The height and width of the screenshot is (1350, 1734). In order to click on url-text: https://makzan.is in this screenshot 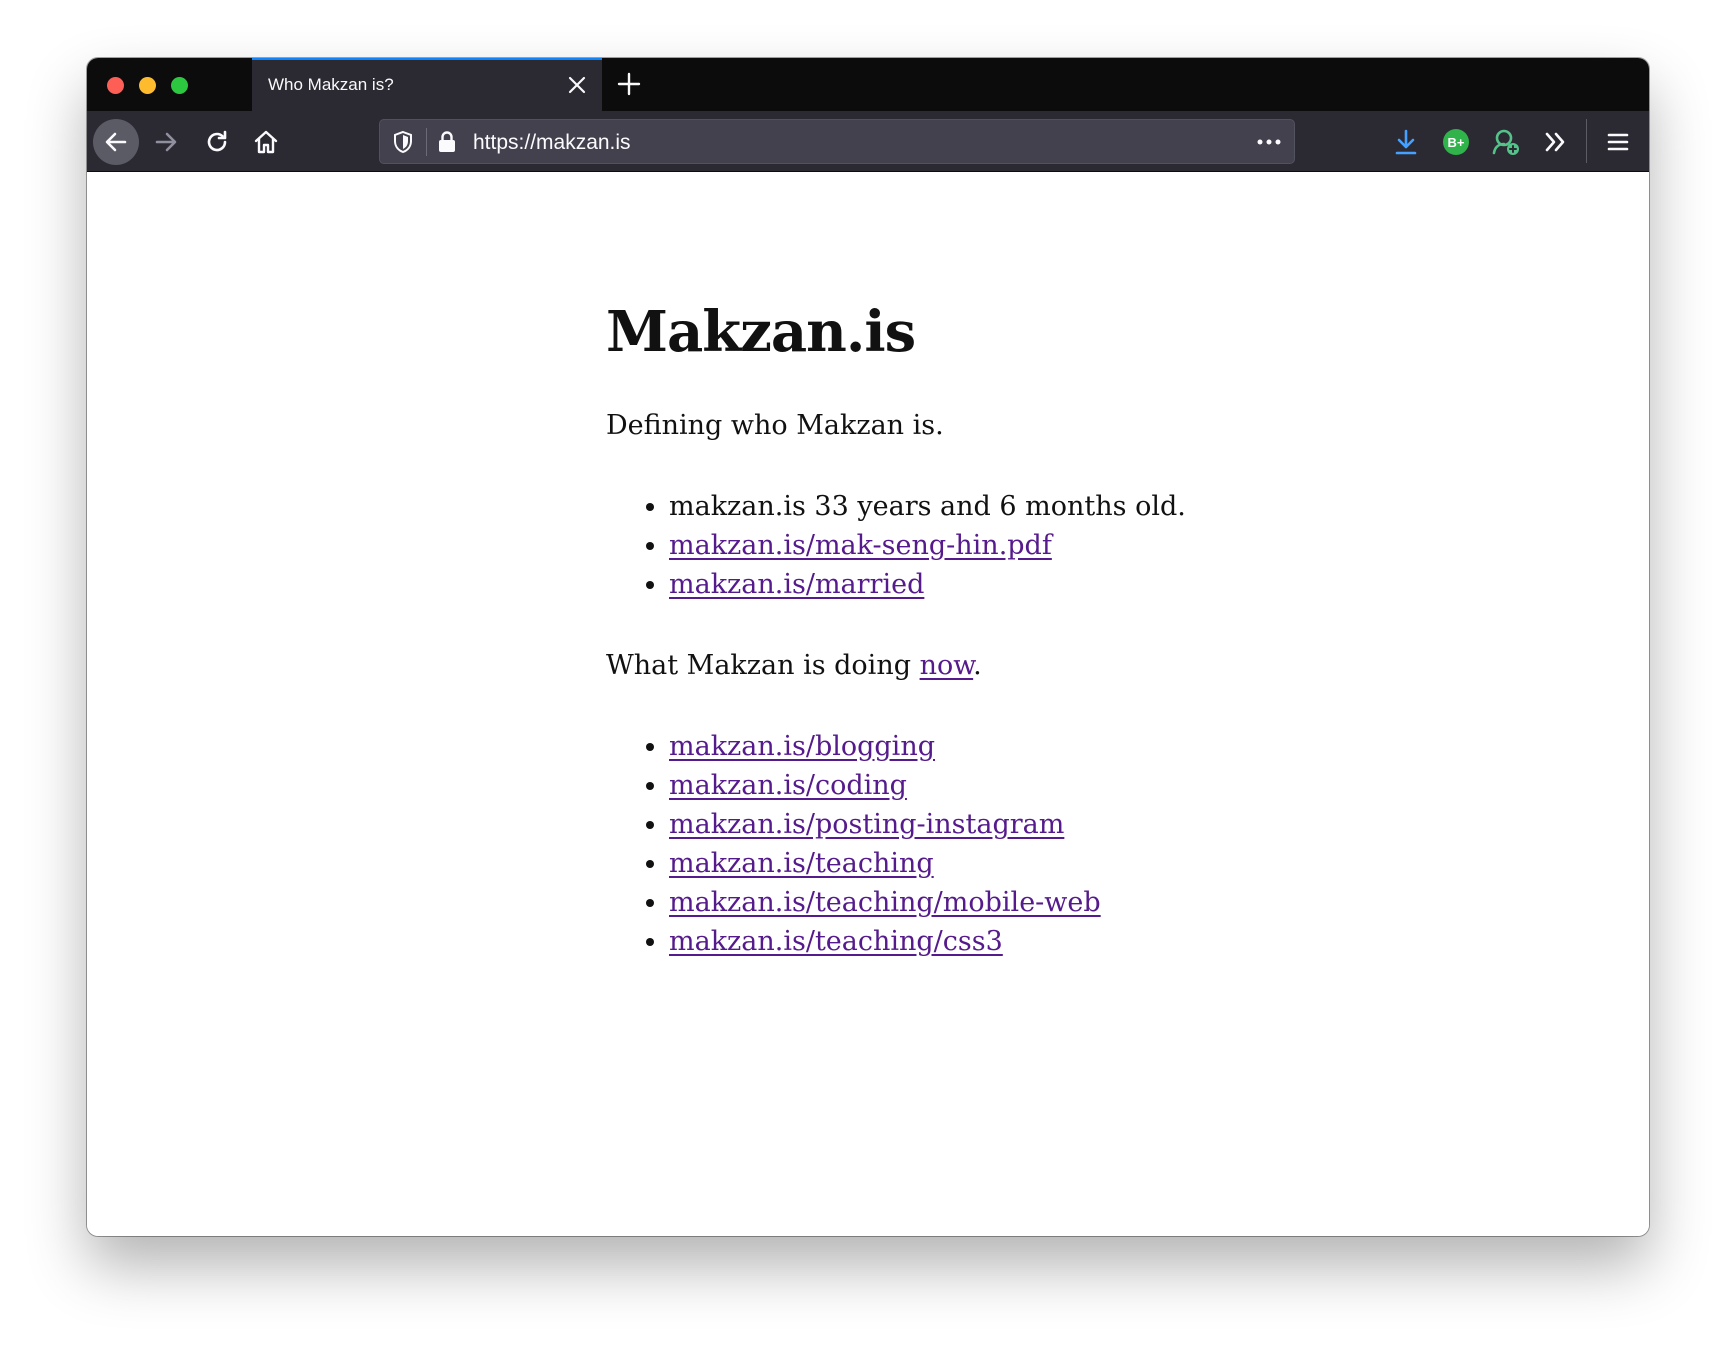, I will do `click(552, 143)`.